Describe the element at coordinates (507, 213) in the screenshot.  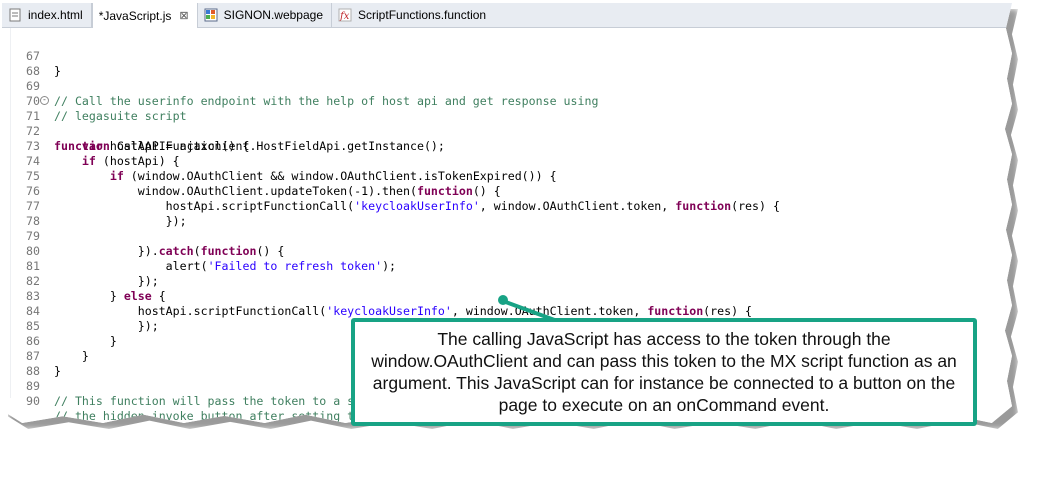
I see `code-line: 78` at that location.